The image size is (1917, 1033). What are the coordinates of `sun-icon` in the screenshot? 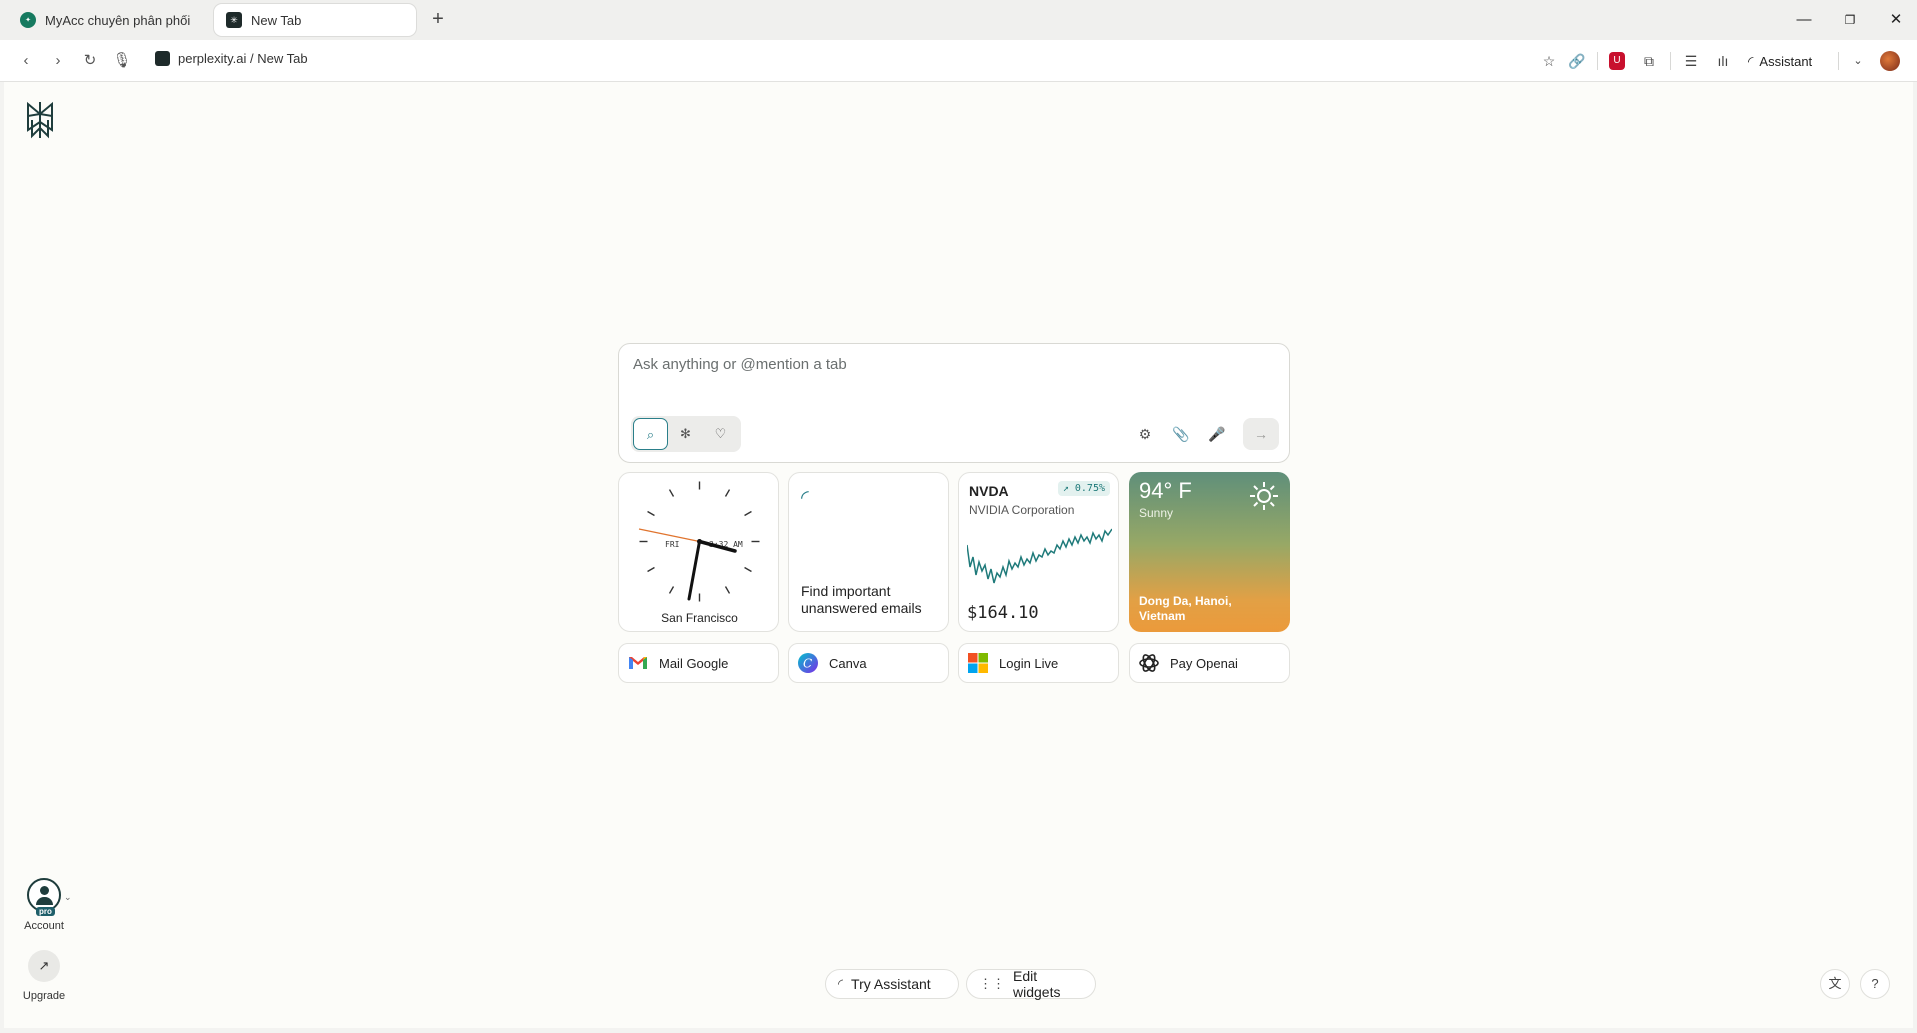 It's located at (1264, 496).